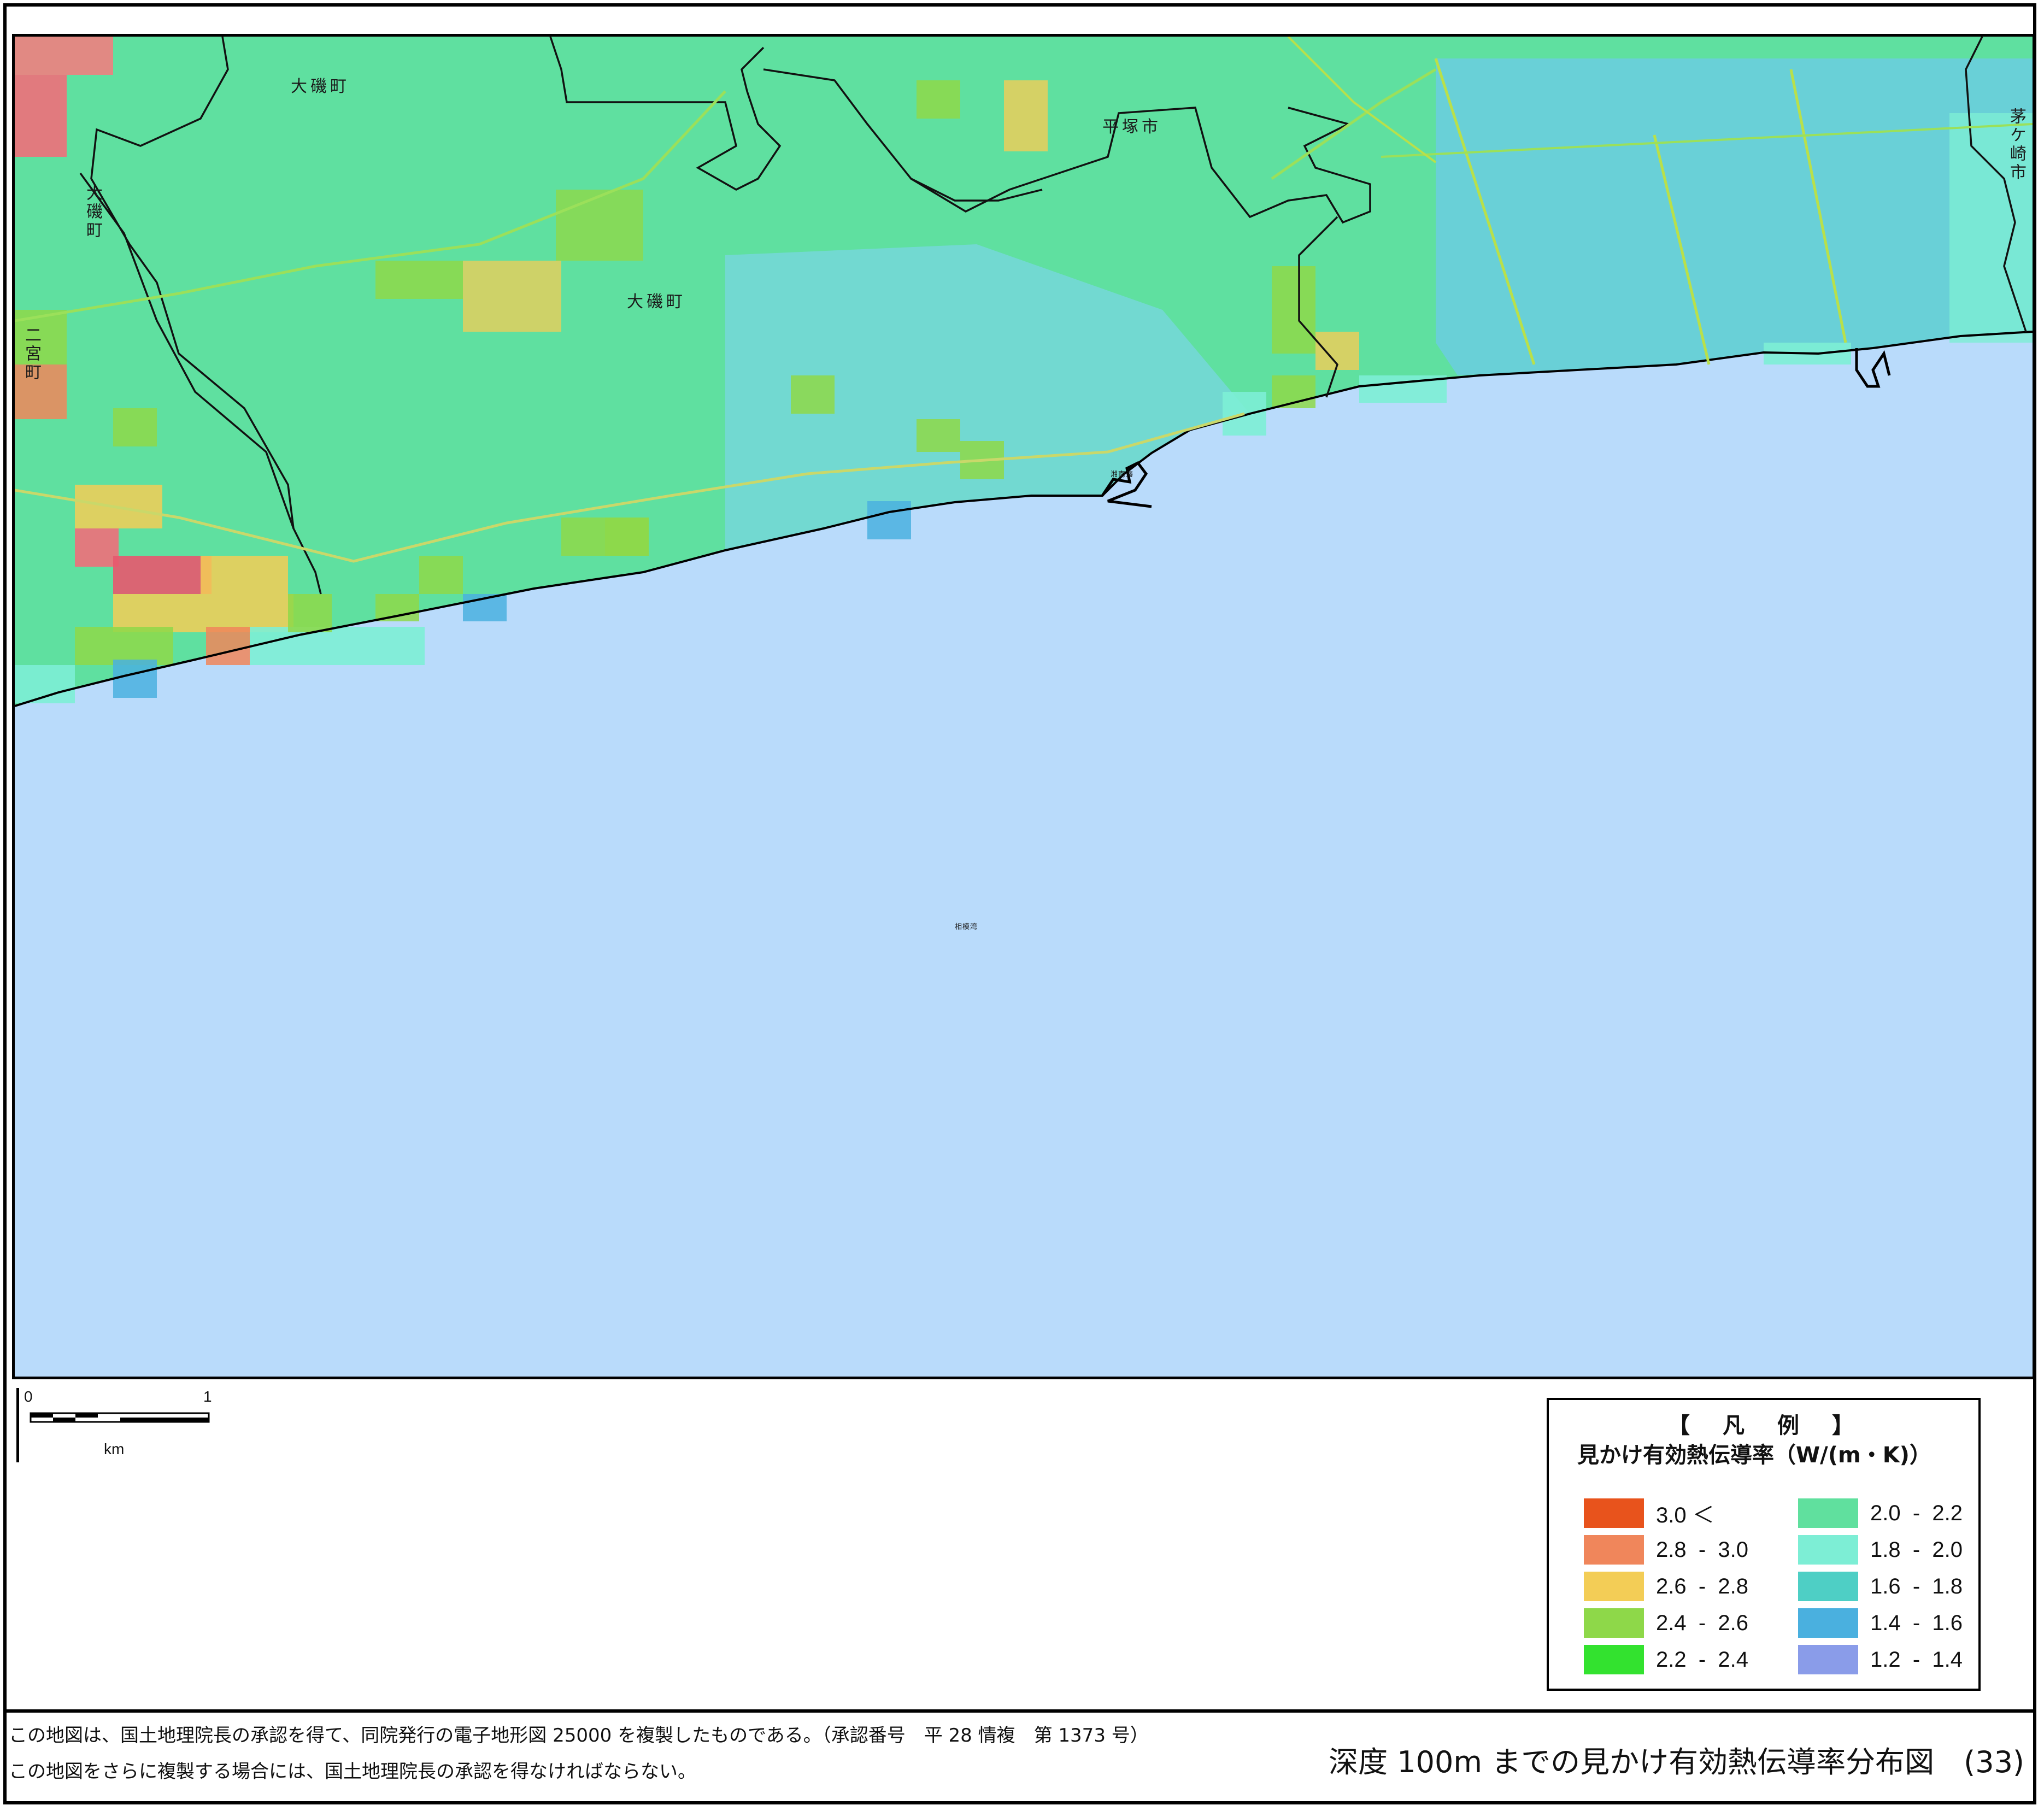 Image resolution: width=2044 pixels, height=1811 pixels. What do you see at coordinates (1019, 1711) in the screenshot?
I see `footer-divider` at bounding box center [1019, 1711].